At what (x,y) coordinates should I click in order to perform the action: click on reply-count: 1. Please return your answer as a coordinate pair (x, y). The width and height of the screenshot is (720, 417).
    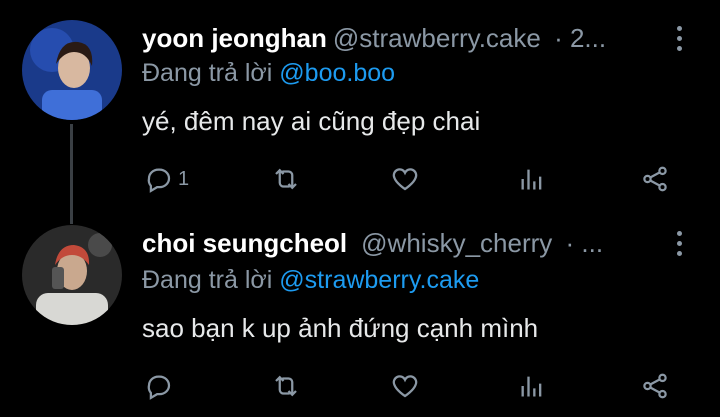
    Looking at the image, I should click on (184, 178).